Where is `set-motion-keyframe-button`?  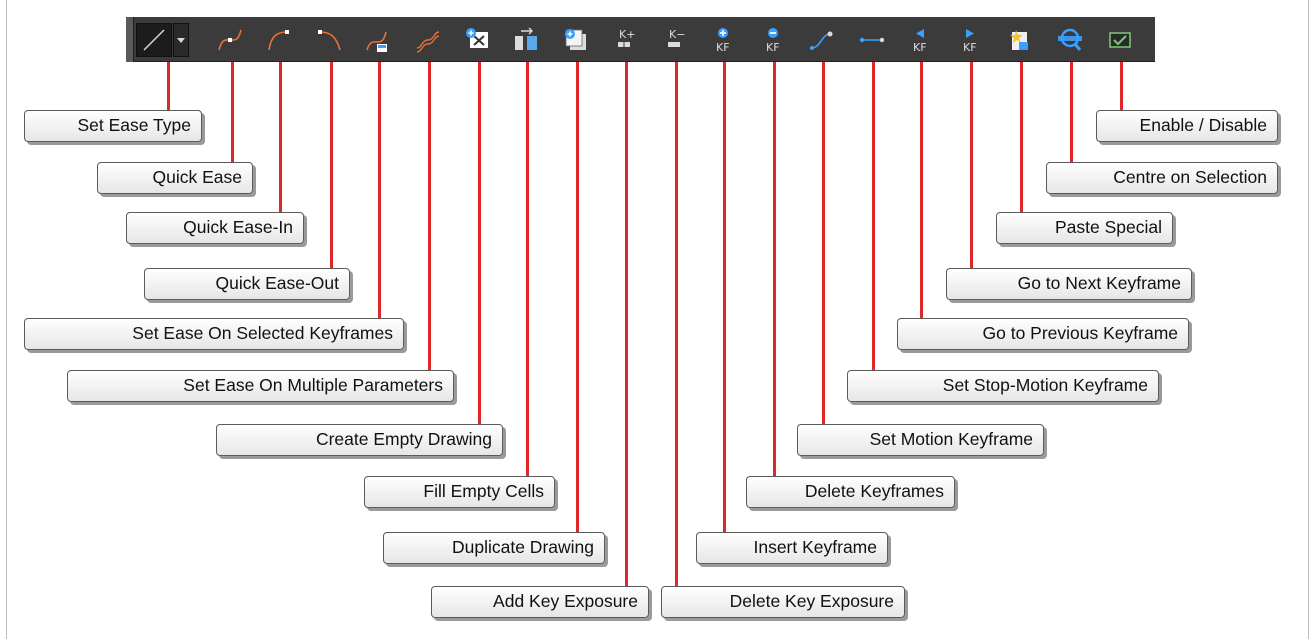 set-motion-keyframe-button is located at coordinates (822, 40).